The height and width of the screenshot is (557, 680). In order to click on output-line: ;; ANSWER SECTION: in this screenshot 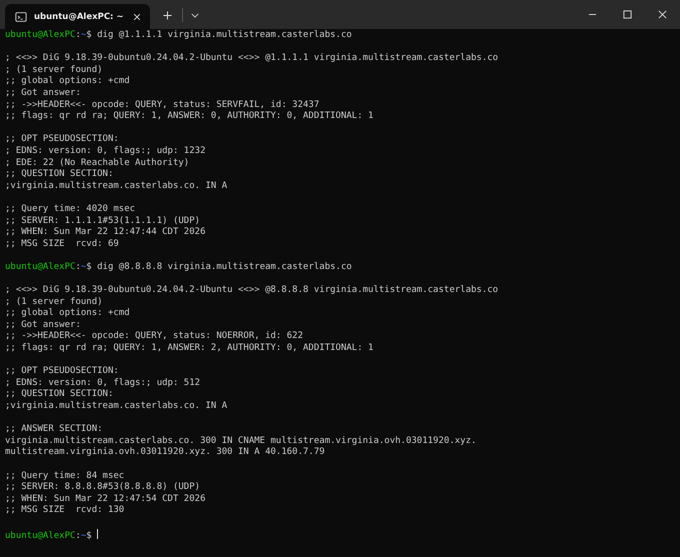, I will do `click(54, 429)`.